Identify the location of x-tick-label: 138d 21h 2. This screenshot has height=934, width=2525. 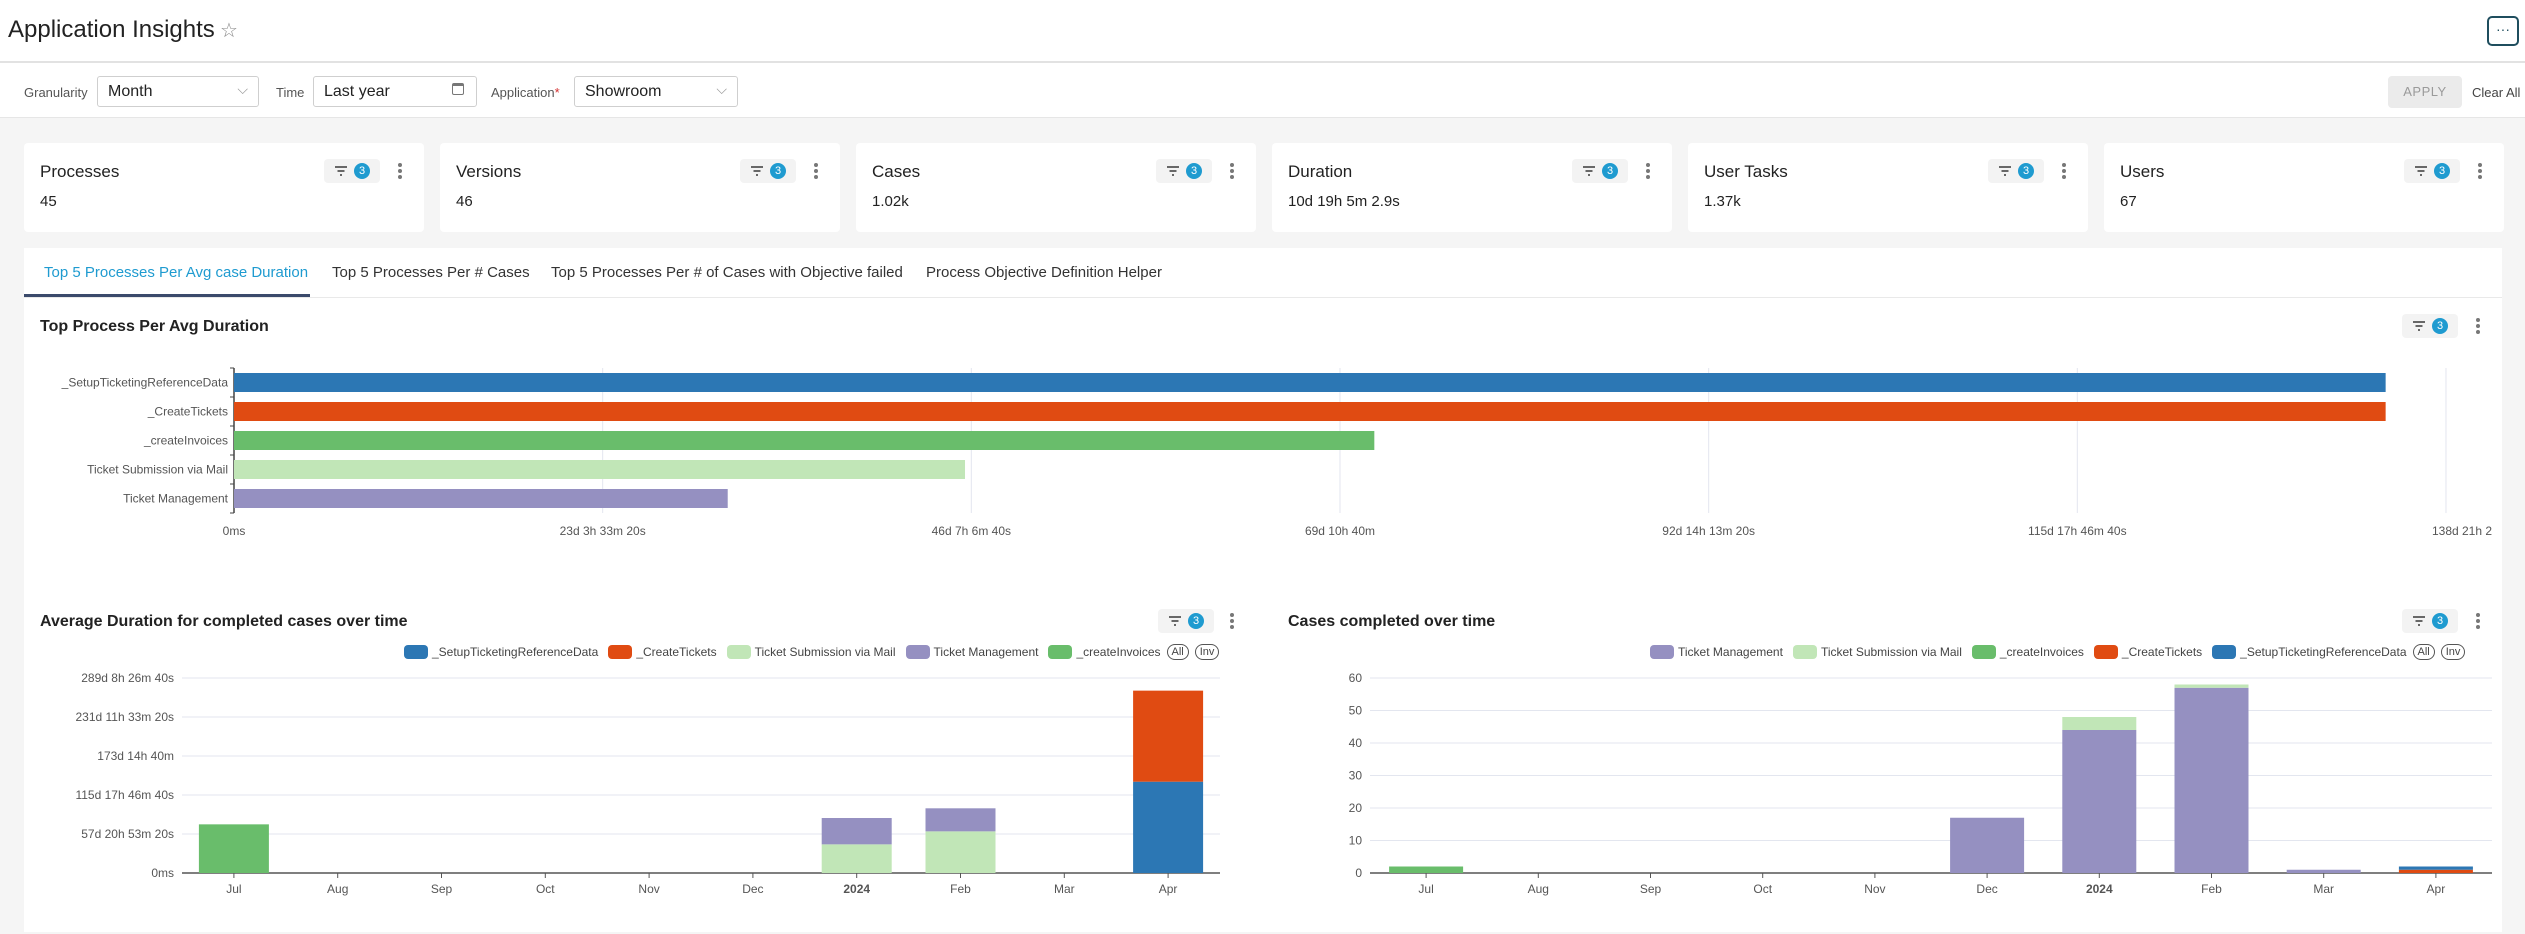
(2462, 531).